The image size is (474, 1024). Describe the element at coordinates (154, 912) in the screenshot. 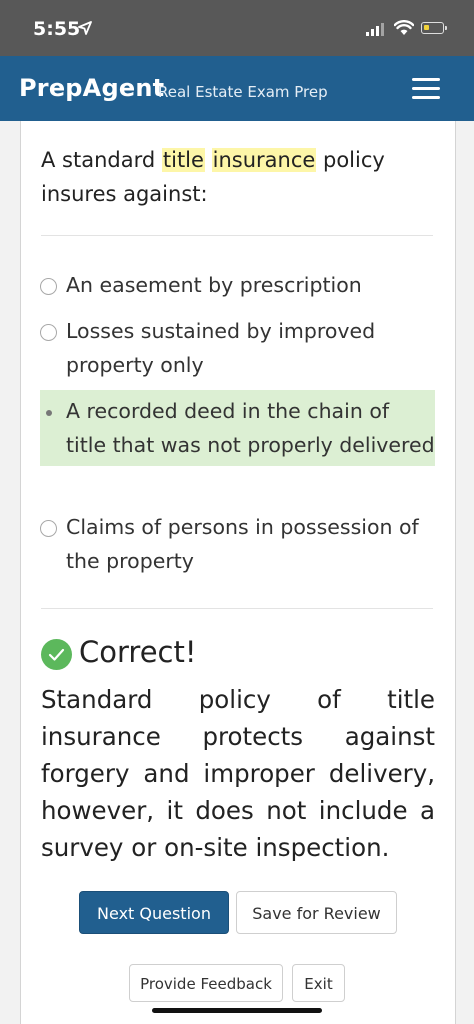

I see `next-question-button: Next Question` at that location.